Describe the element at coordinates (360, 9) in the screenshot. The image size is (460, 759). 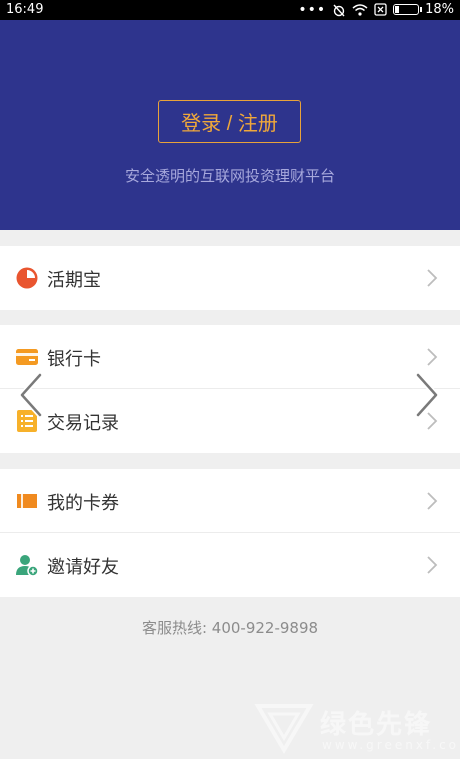
I see `wifi-icon` at that location.